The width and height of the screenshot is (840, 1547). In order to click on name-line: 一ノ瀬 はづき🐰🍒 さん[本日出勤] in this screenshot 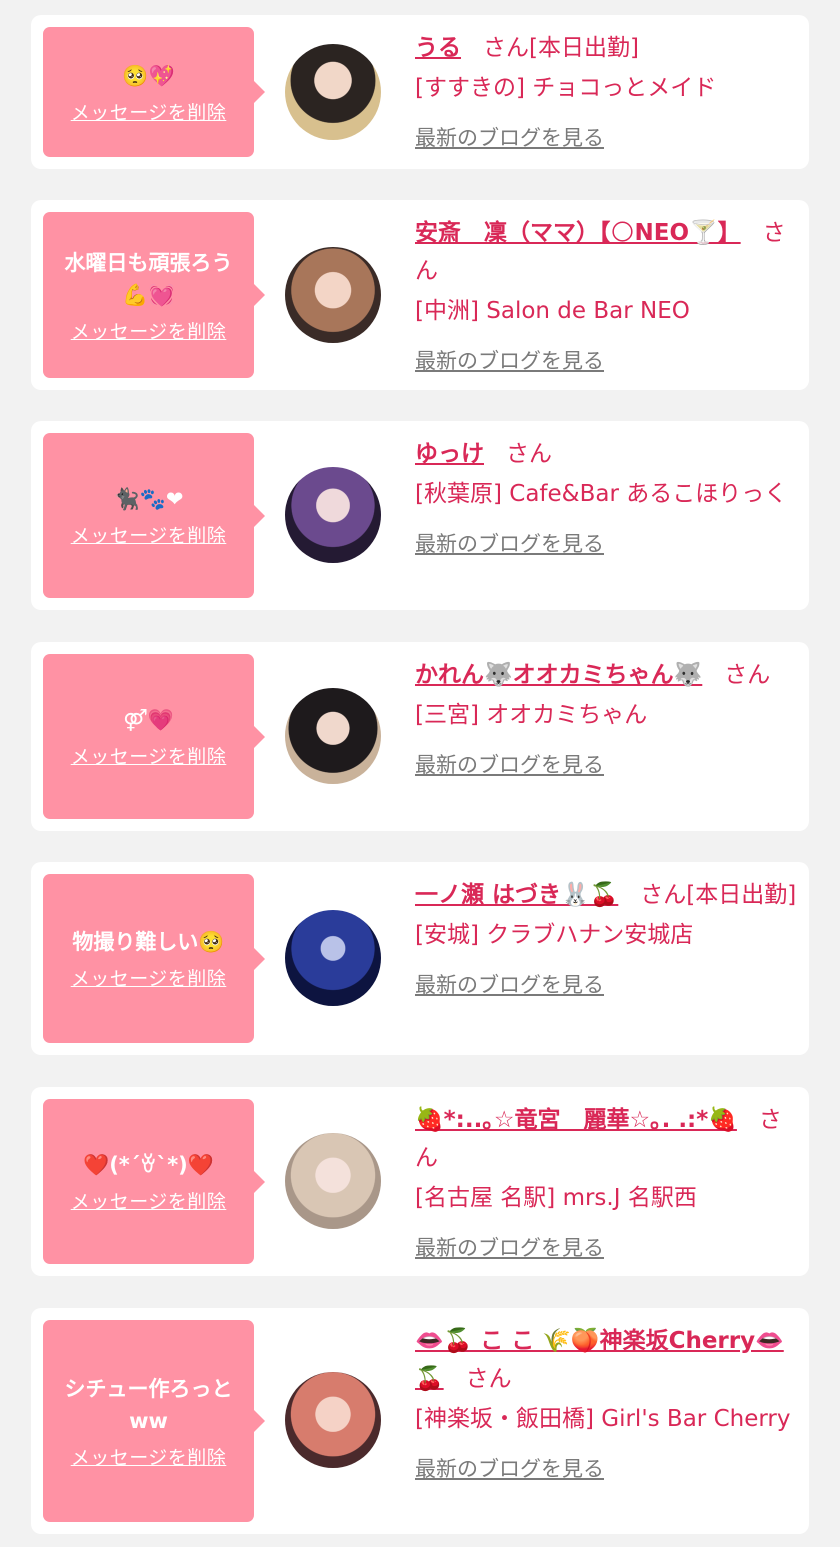, I will do `click(606, 895)`.